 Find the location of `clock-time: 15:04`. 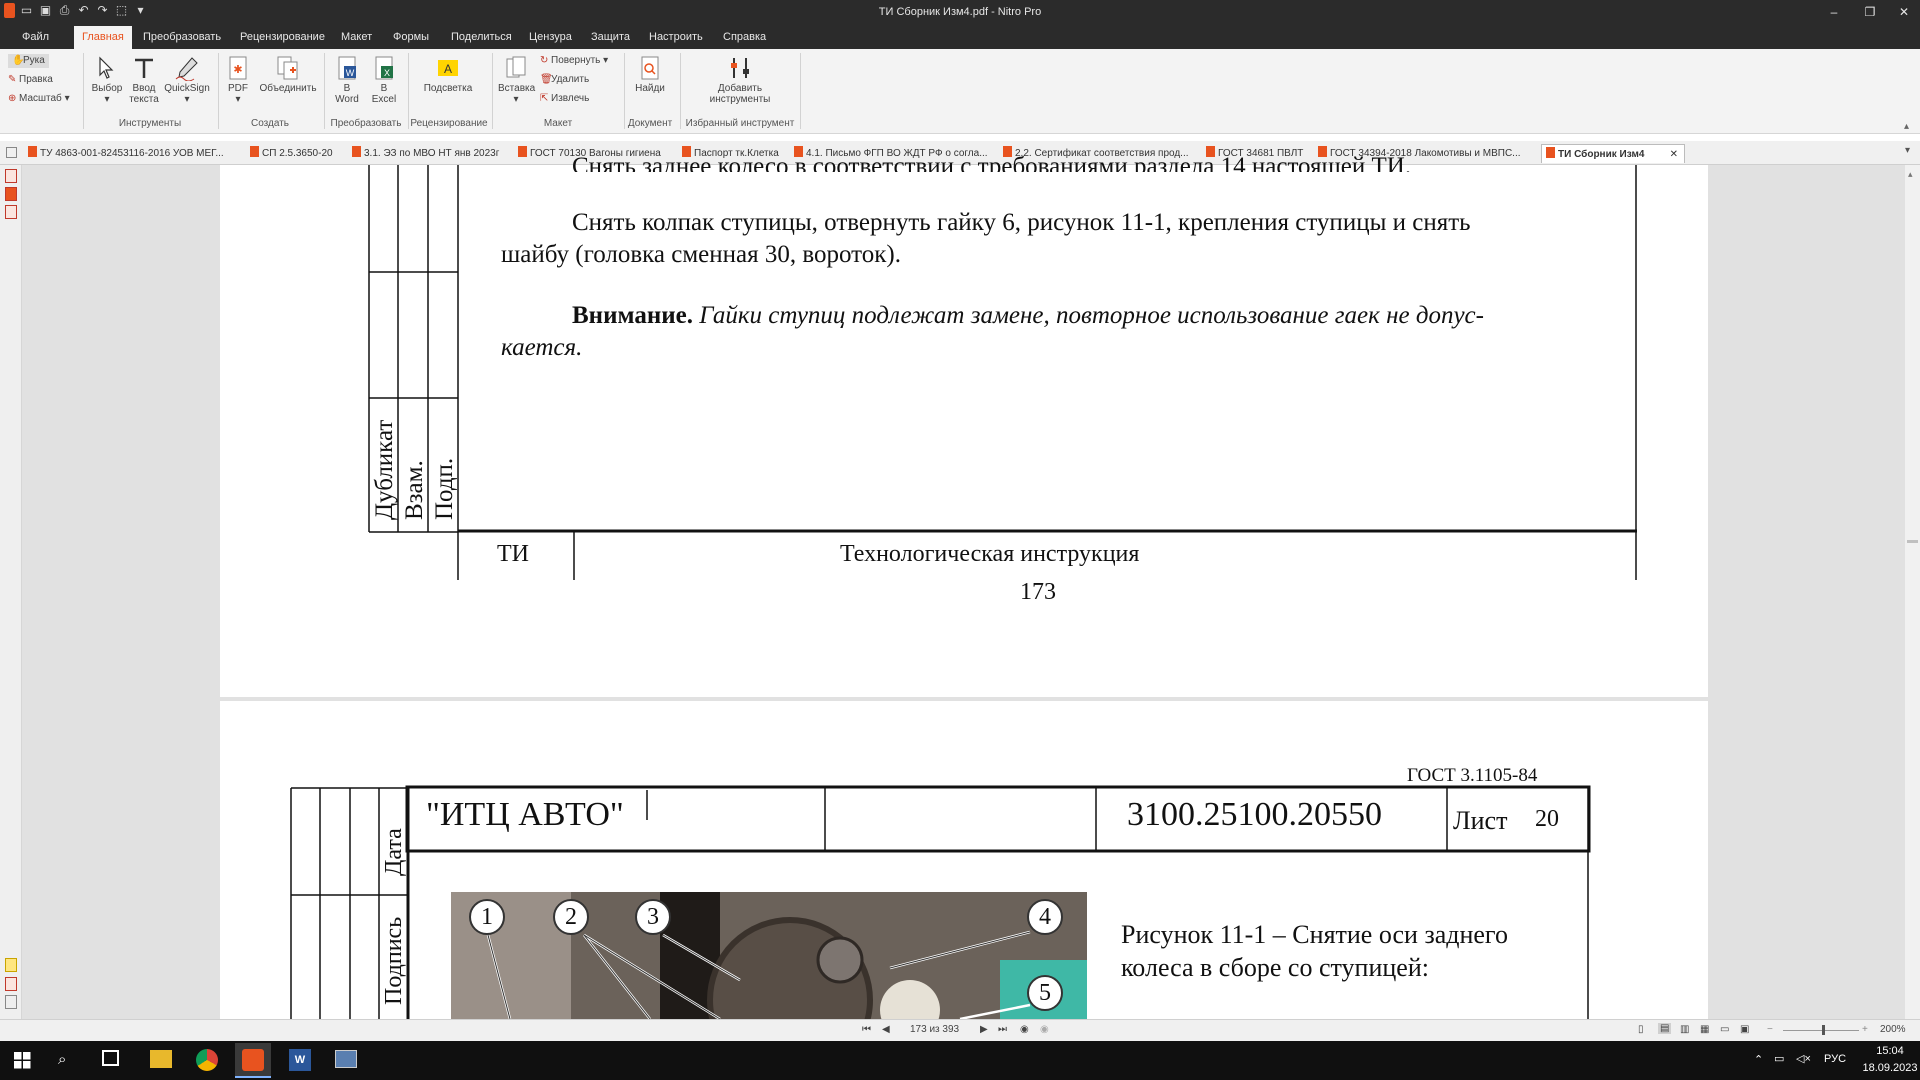

clock-time: 15:04 is located at coordinates (1890, 1051).